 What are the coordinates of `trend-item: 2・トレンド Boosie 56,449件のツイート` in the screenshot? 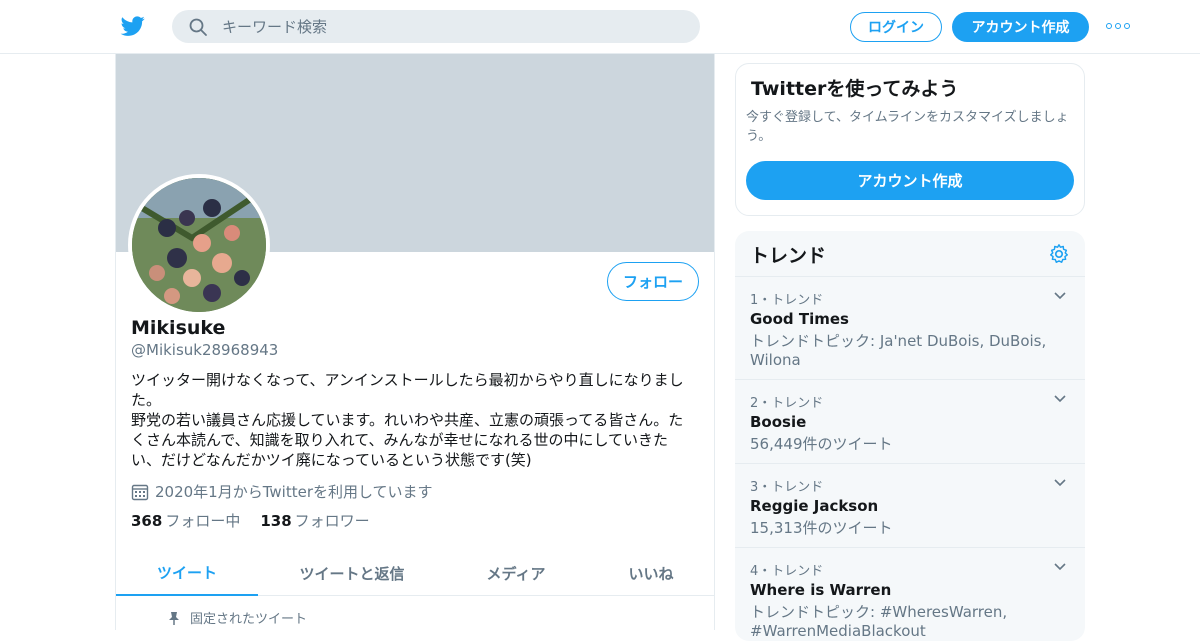 It's located at (910, 422).